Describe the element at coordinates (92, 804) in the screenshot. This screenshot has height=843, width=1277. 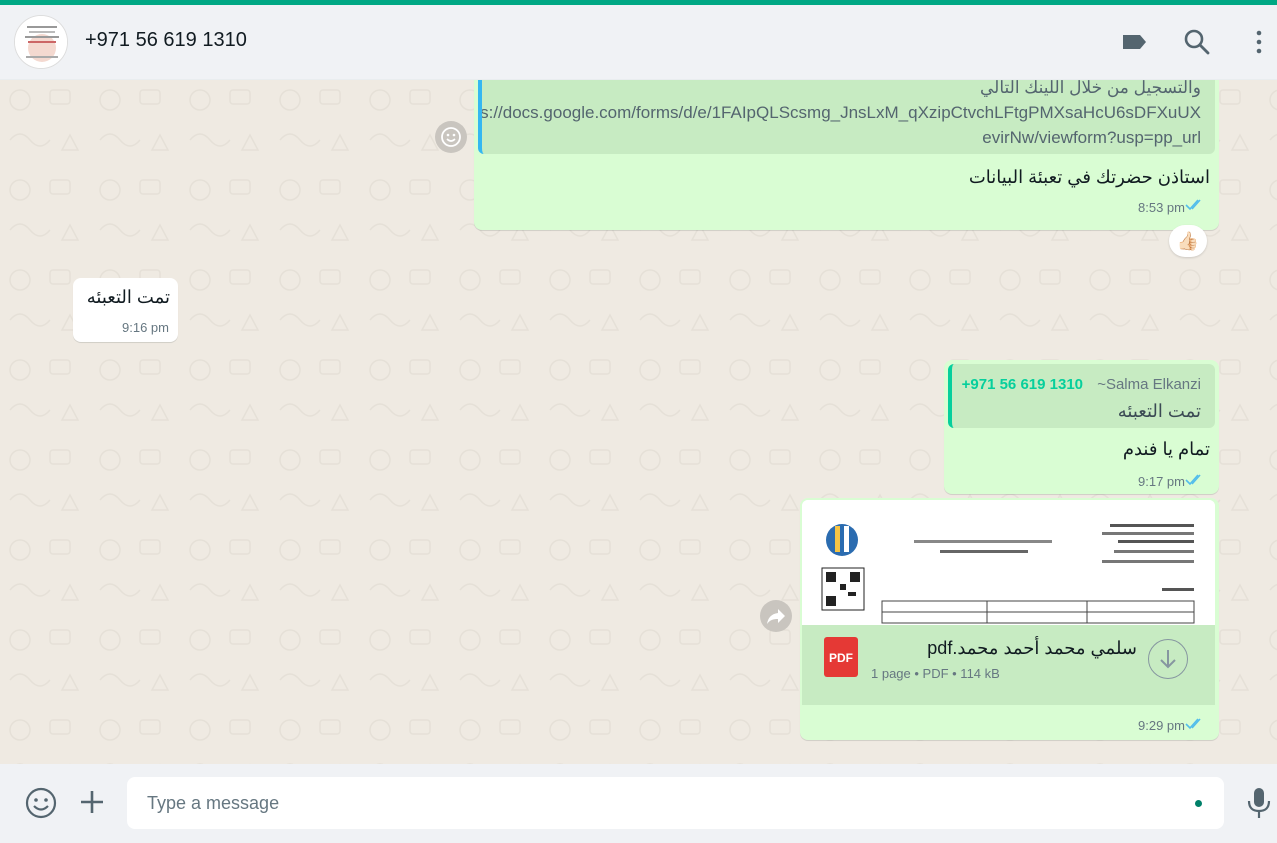
I see `attach-plus-icon` at that location.